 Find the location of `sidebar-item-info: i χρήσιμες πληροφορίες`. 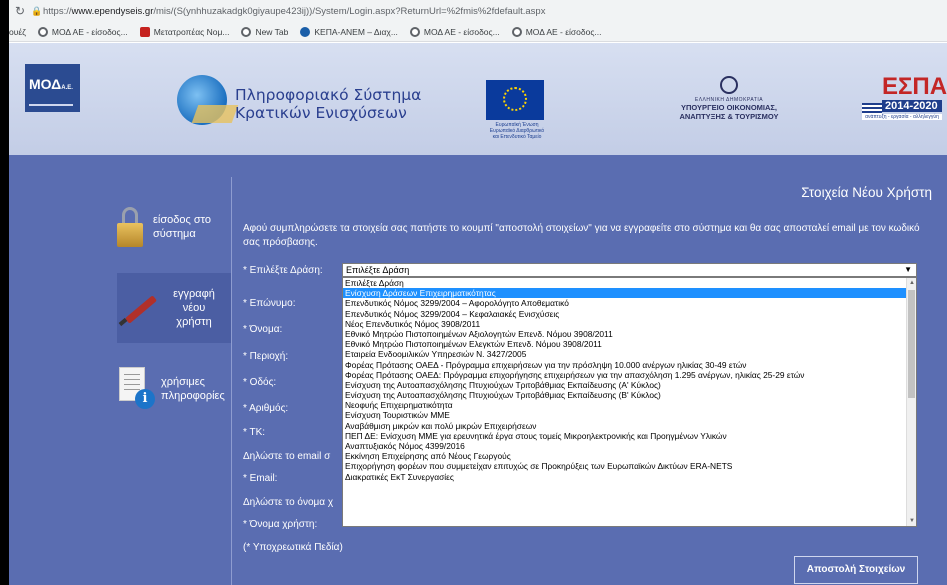

sidebar-item-info: i χρήσιμες πληροφορίες is located at coordinates (174, 389).